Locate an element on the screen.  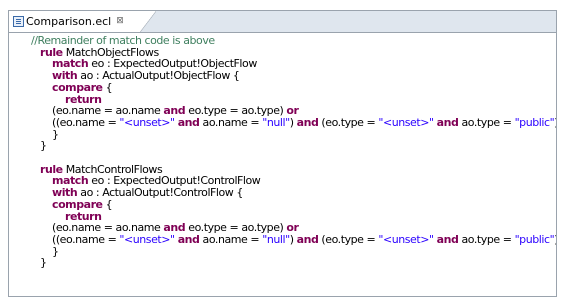
editor-tab-strip: Comparison.ecl ⊠ is located at coordinates (282, 22).